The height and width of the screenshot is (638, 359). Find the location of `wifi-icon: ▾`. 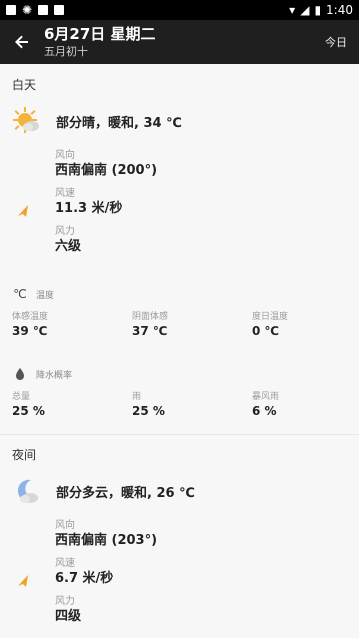

wifi-icon: ▾ is located at coordinates (292, 10).